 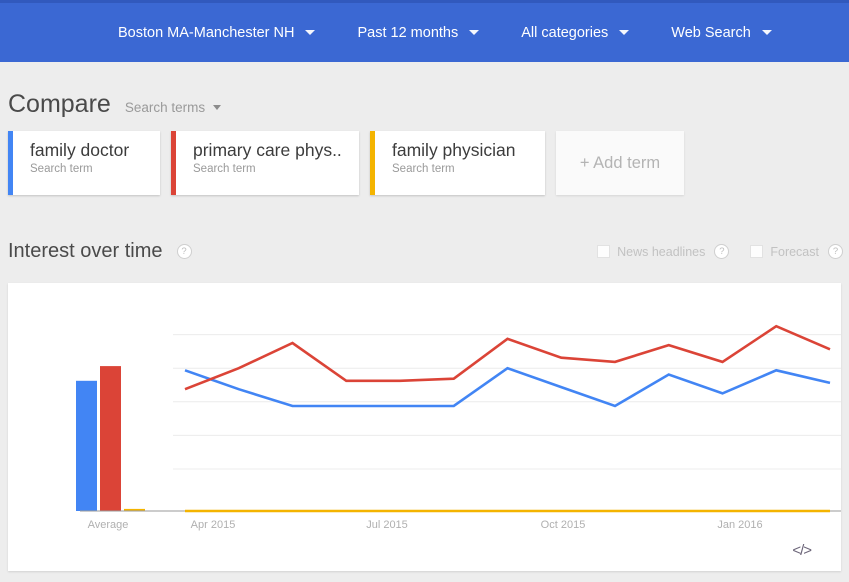 I want to click on news-headlines-label: News headlines, so click(x=661, y=251).